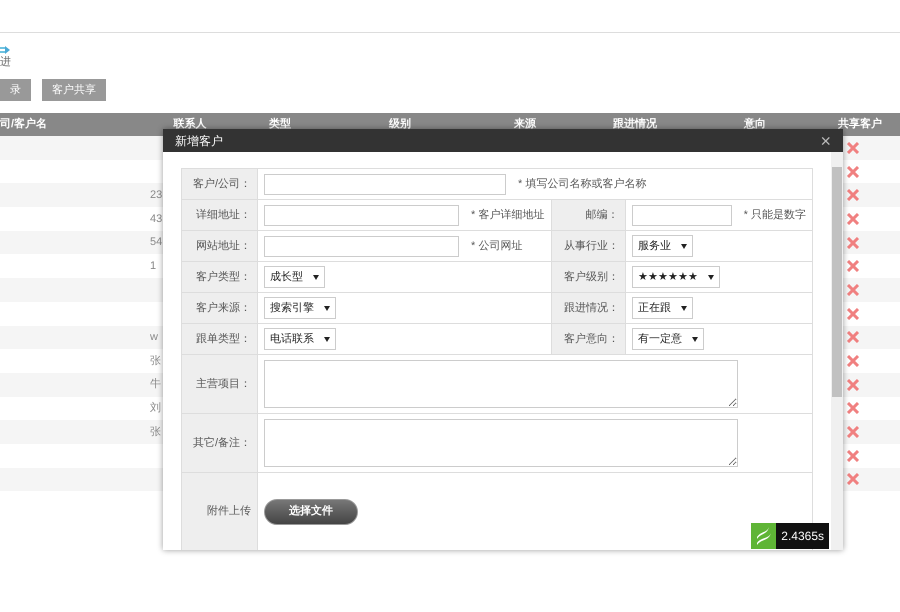  I want to click on select-field: 搜索引擎, so click(300, 308).